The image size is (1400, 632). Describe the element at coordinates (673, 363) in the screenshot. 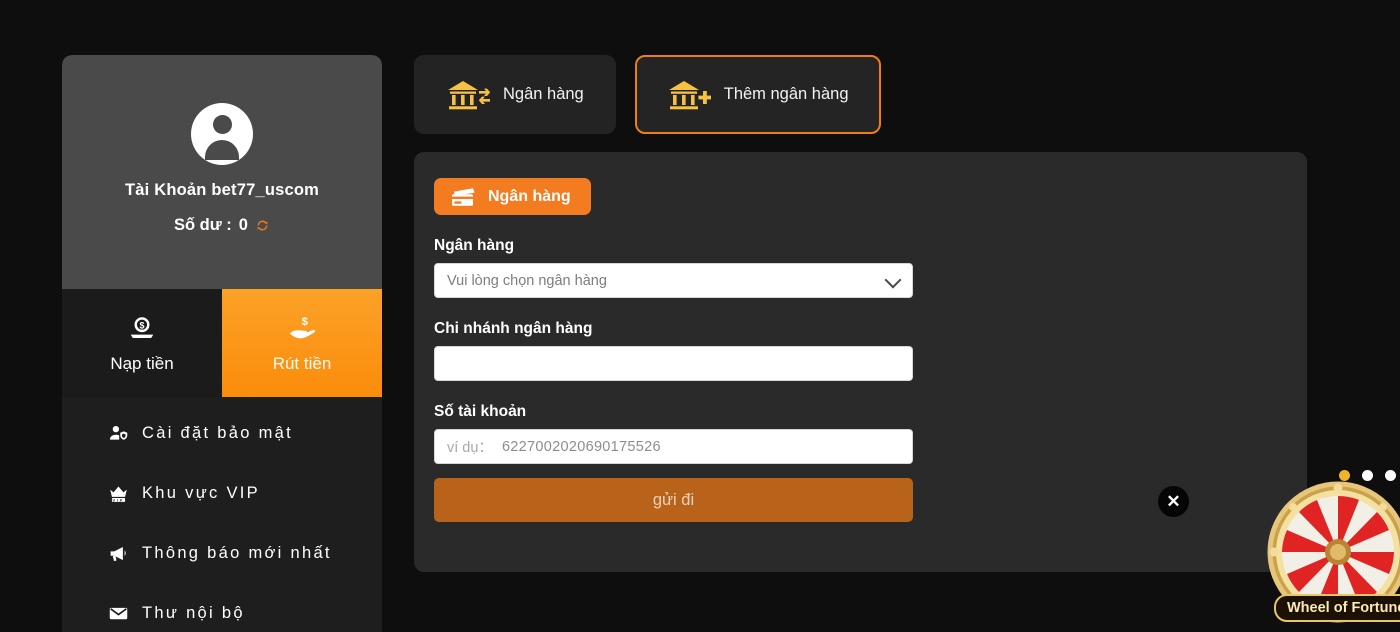

I see `branch-input` at that location.